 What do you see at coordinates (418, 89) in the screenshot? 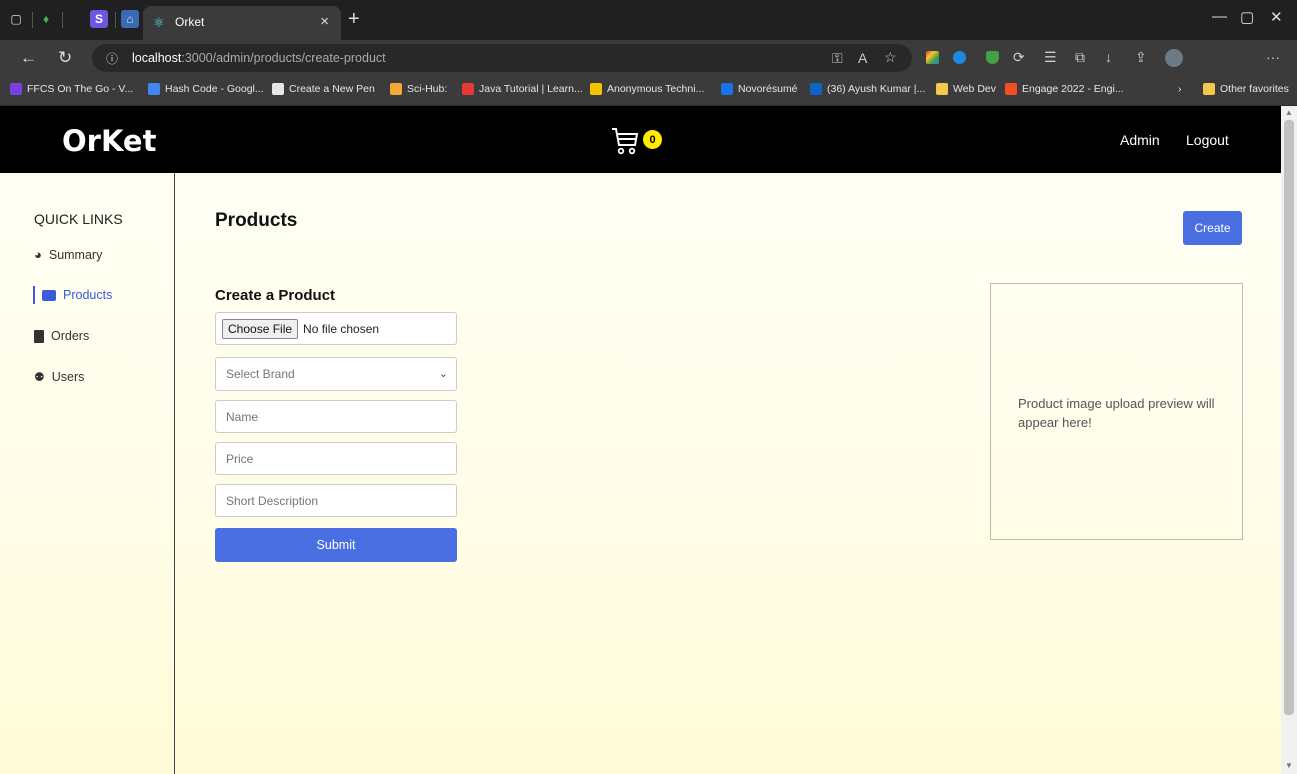
I see `bookmark-item: Sci-Hub:` at bounding box center [418, 89].